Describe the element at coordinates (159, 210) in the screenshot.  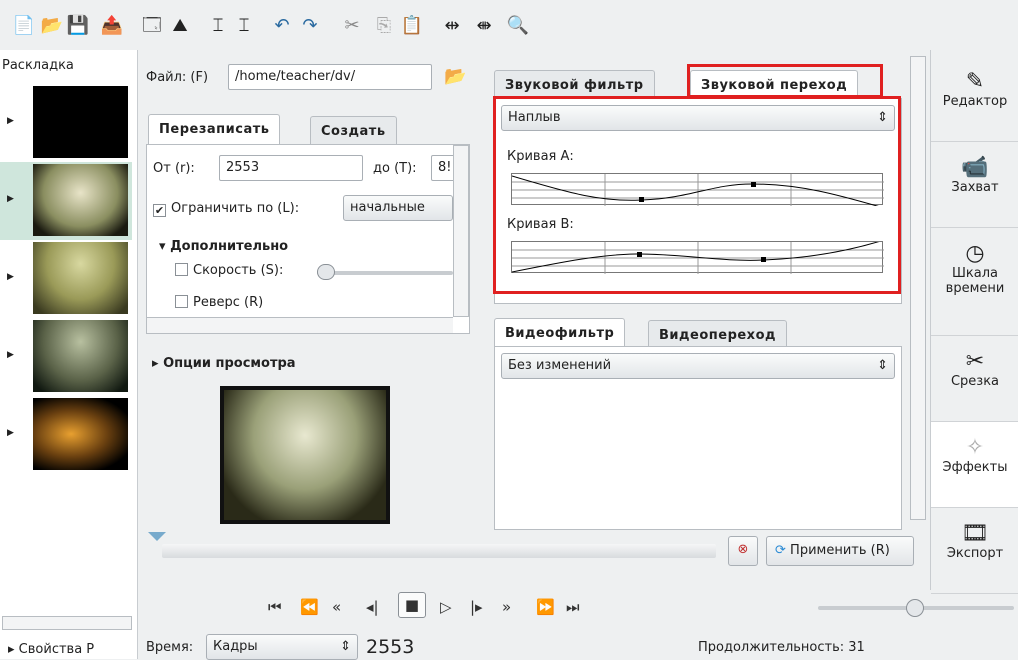
I see `checkbox-checked-icon: ✔` at that location.